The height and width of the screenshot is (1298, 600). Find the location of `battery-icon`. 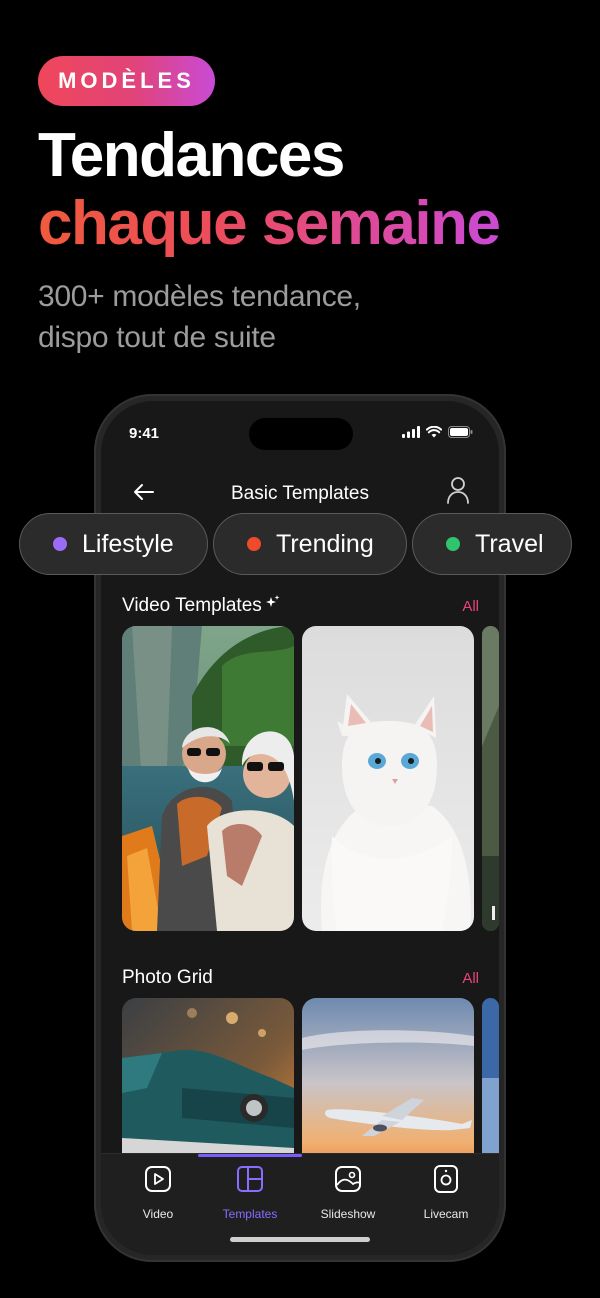

battery-icon is located at coordinates (460, 432).